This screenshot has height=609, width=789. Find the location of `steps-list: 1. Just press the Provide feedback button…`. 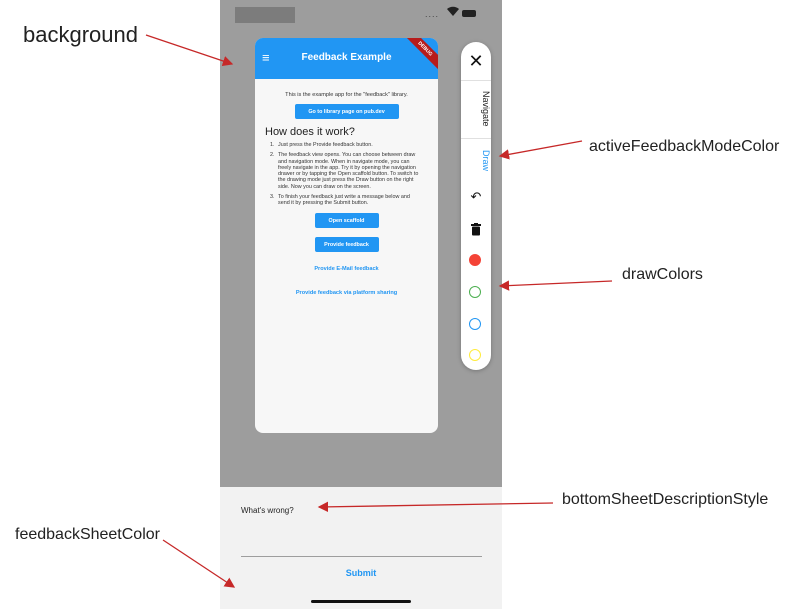

steps-list: 1. Just press the Provide feedback button… is located at coordinates (346, 174).